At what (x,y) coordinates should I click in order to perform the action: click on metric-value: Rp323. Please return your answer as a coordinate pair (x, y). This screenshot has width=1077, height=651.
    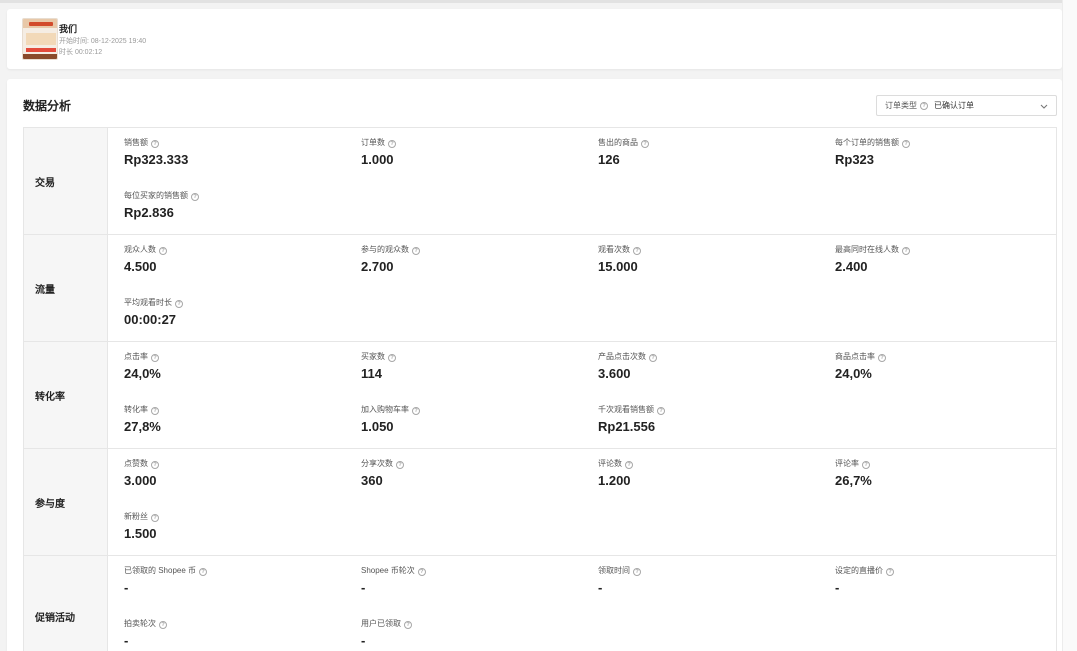
    Looking at the image, I should click on (855, 159).